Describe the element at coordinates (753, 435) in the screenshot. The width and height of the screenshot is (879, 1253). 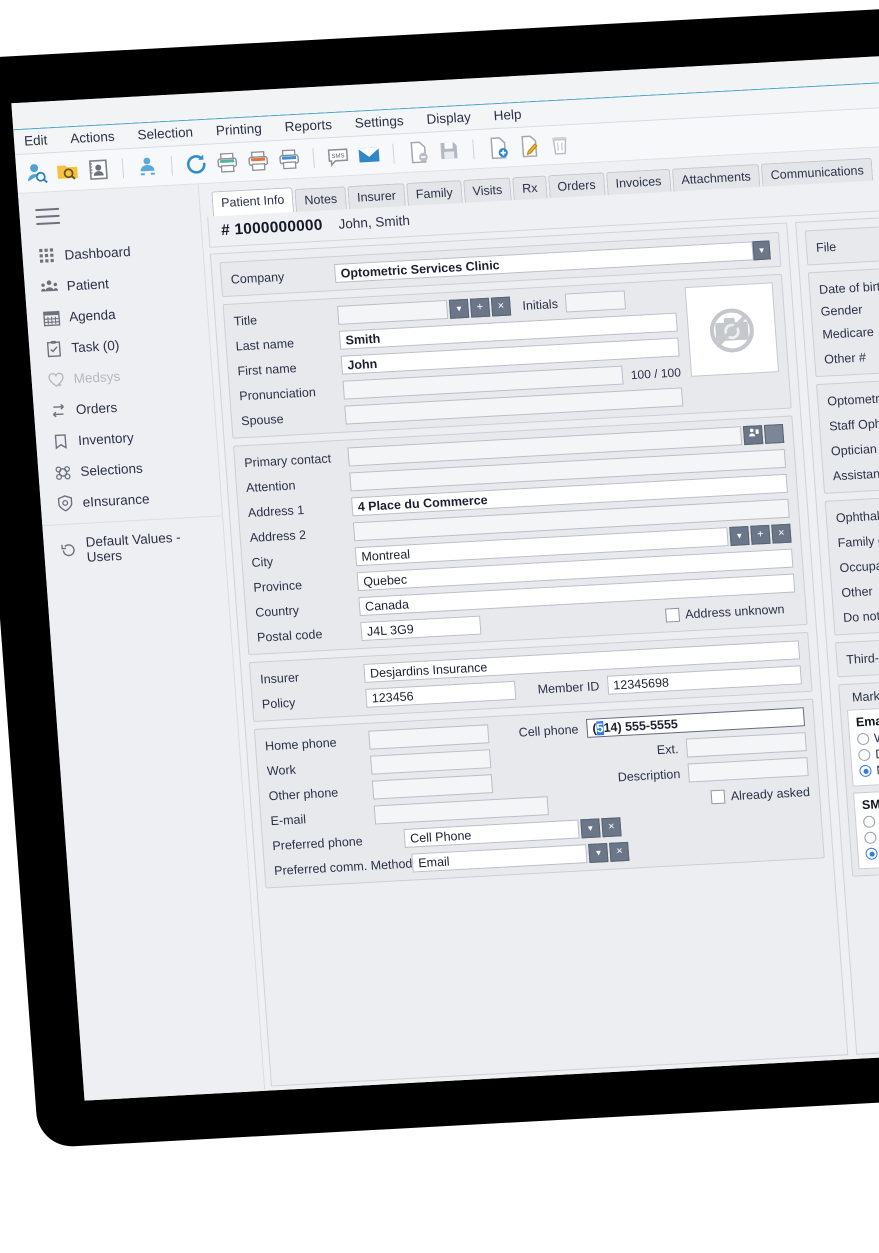
I see `primary-contact-pick-button` at that location.